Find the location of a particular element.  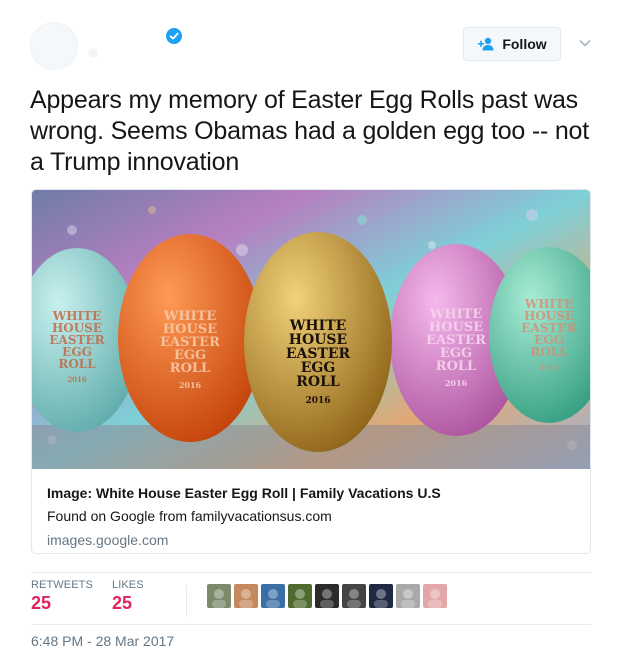

follow-button: Follow is located at coordinates (512, 44).